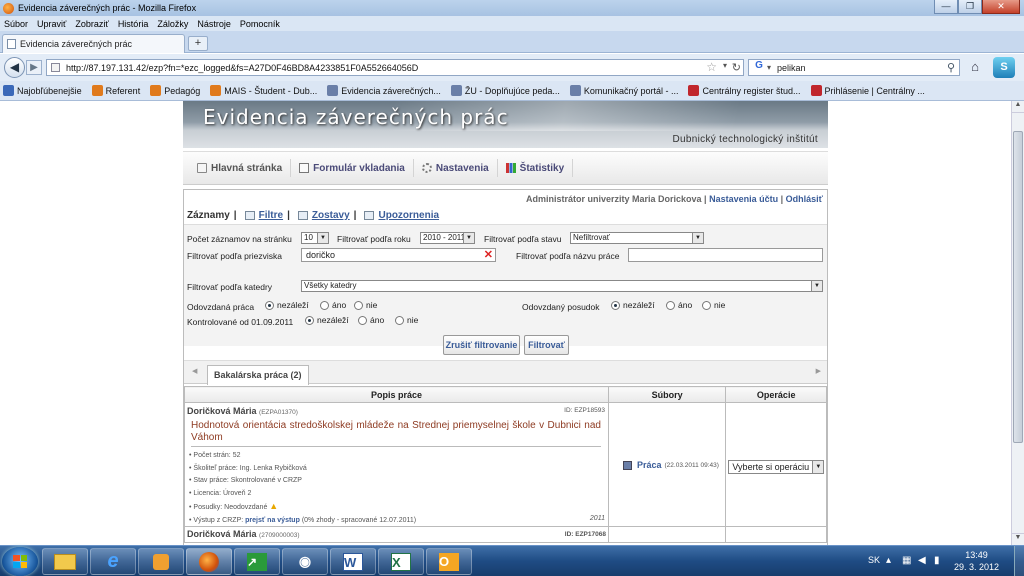  Describe the element at coordinates (1004, 67) in the screenshot. I see `skype-icon: S` at that location.